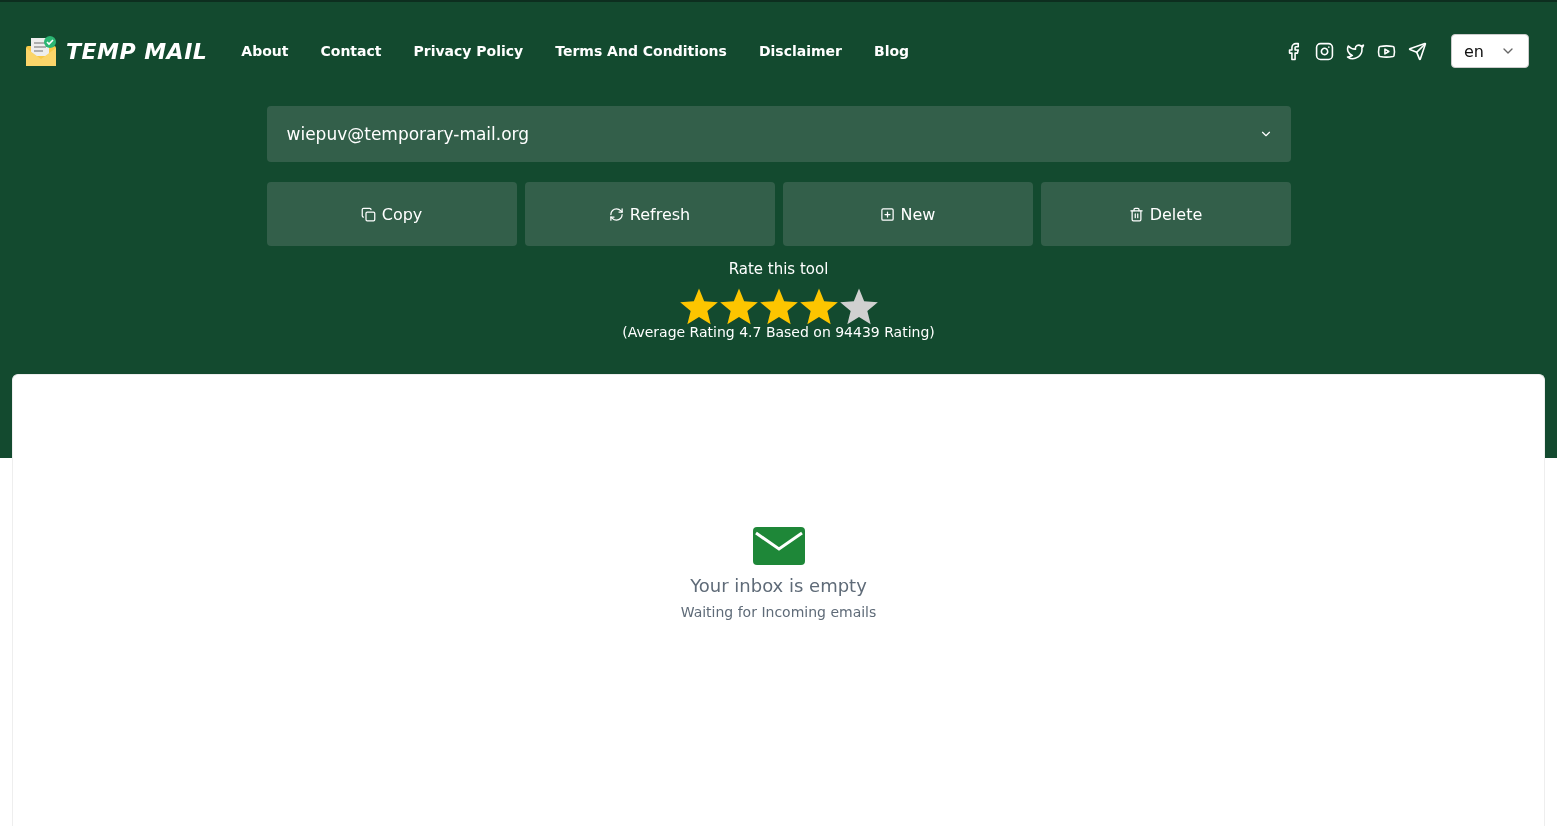 Image resolution: width=1557 pixels, height=826 pixels. Describe the element at coordinates (649, 214) in the screenshot. I see `refresh-button: Refresh` at that location.